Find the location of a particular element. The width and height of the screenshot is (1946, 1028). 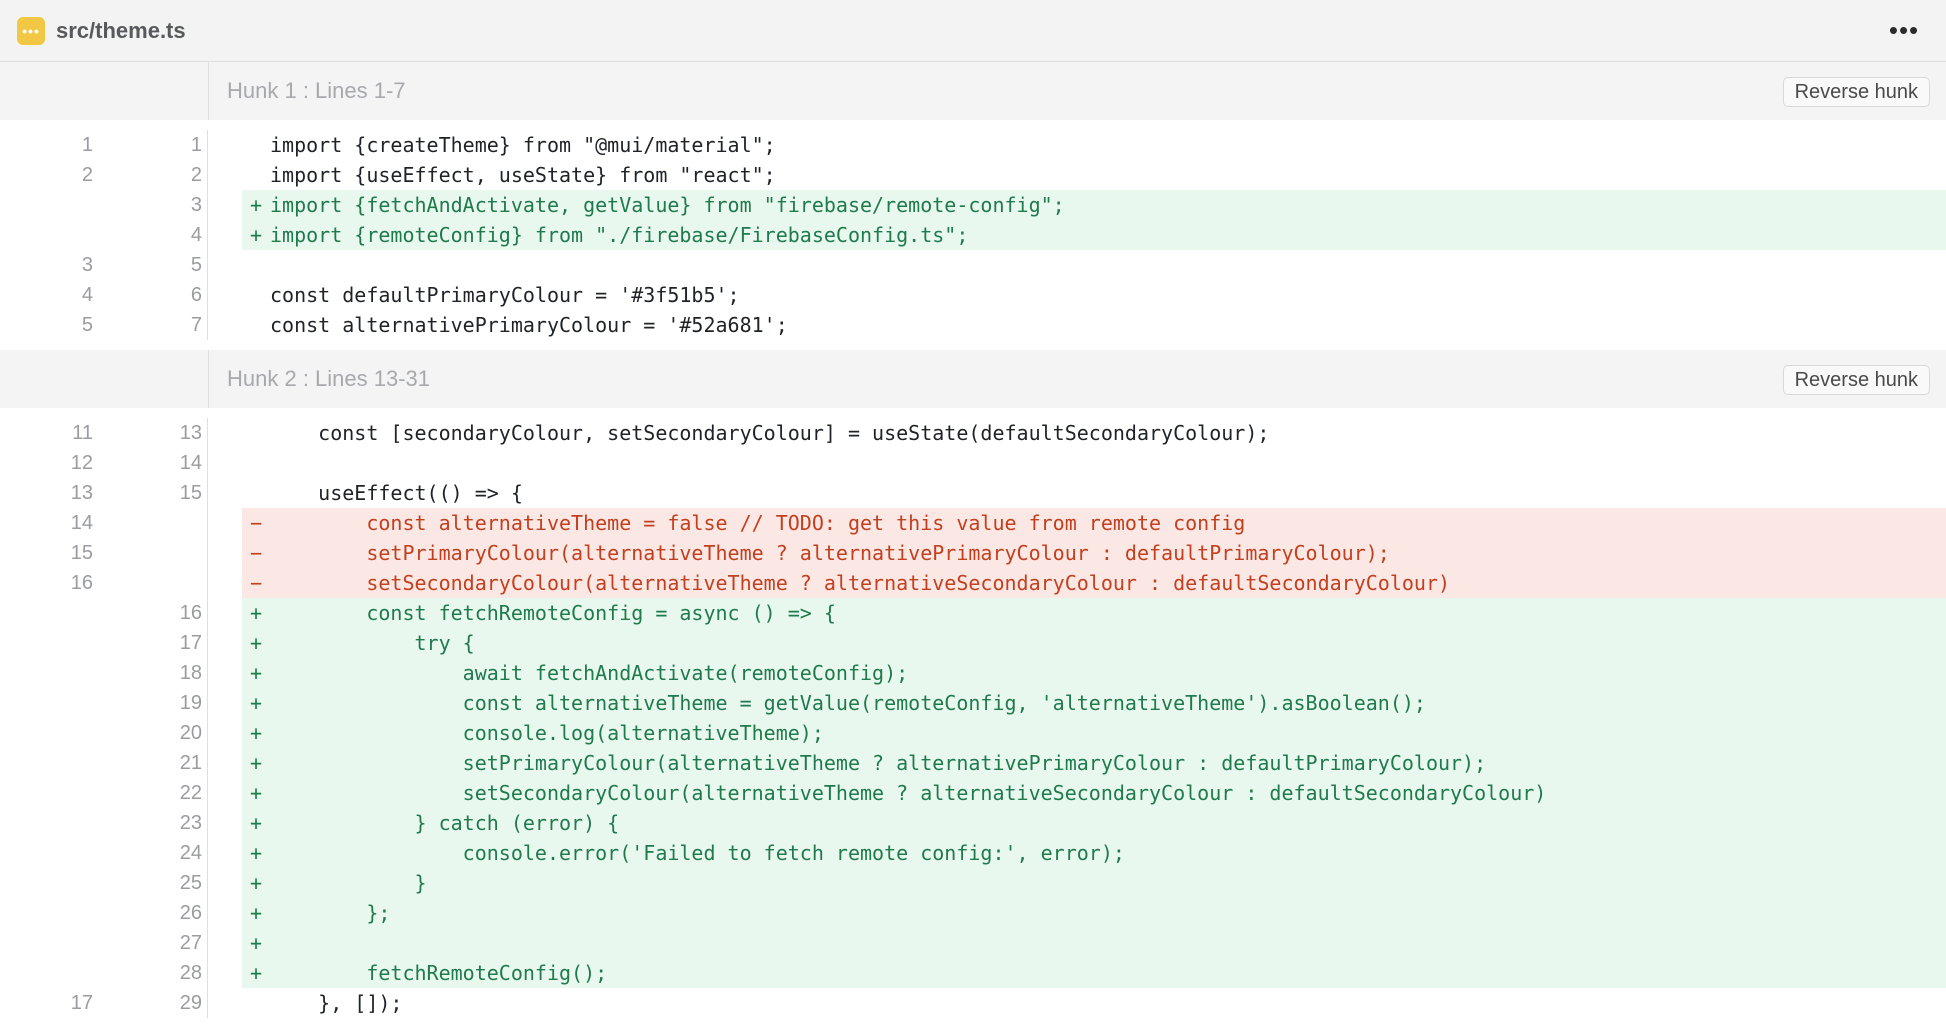

new-line-number: 5 is located at coordinates (156, 265).